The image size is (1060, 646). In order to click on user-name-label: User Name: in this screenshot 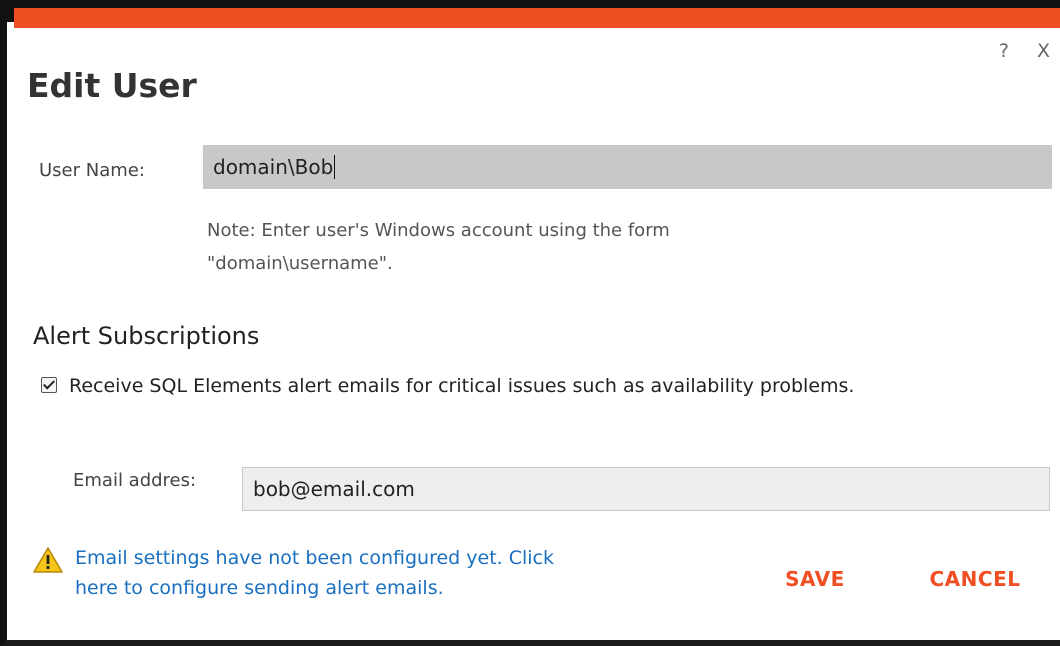, I will do `click(92, 170)`.